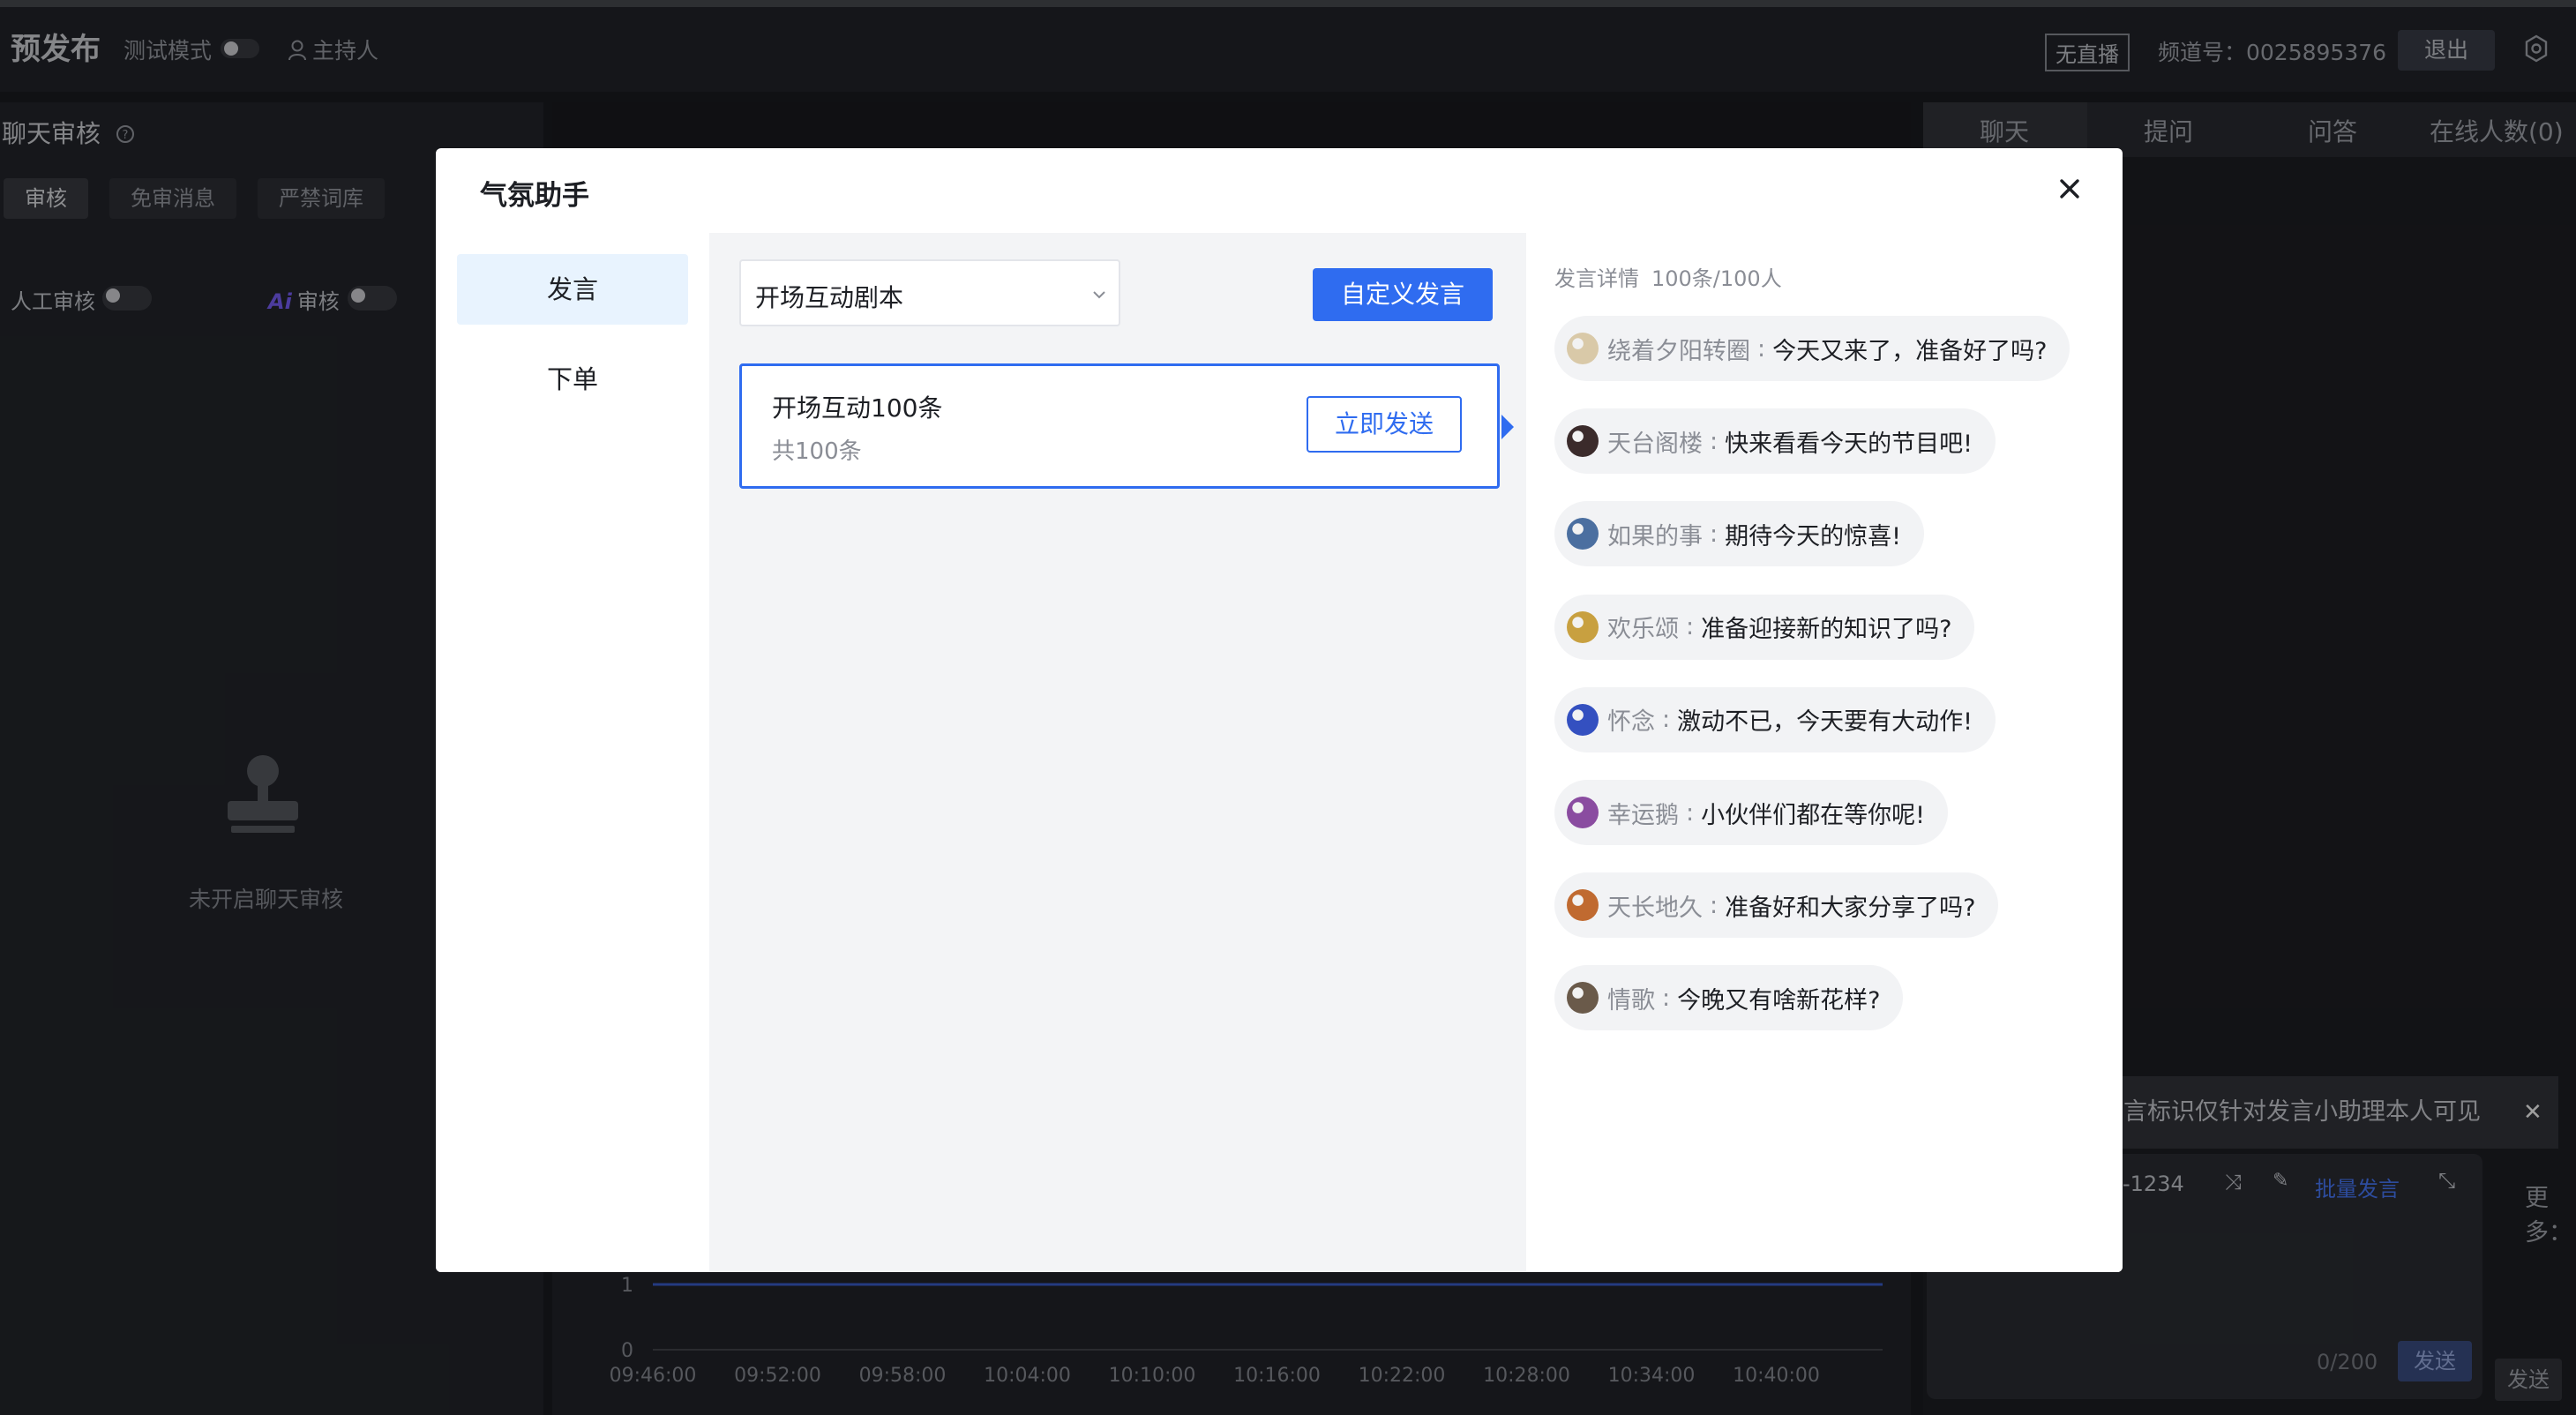  I want to click on dialog-title: 气氛助手, so click(535, 196).